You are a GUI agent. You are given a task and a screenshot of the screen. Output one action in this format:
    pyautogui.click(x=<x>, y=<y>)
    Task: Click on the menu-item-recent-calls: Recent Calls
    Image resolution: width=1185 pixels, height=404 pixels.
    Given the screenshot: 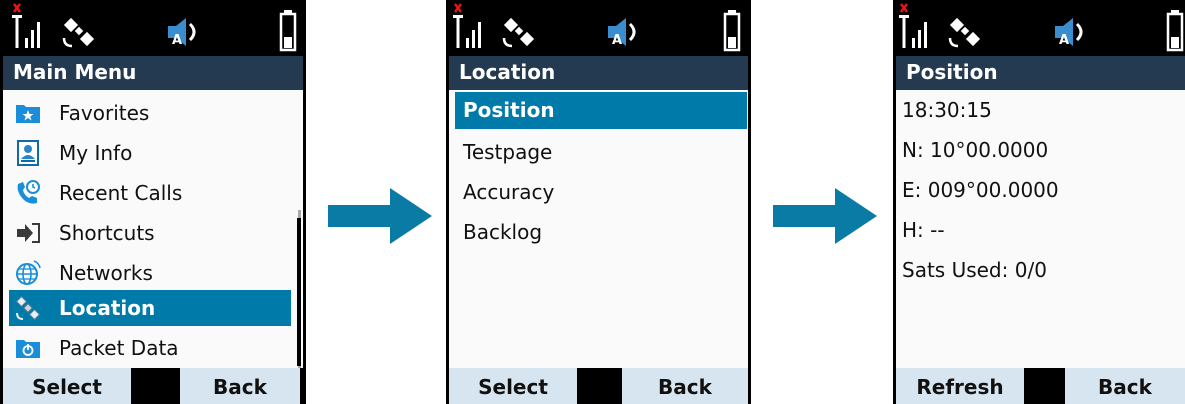 What is the action you would take?
    pyautogui.click(x=149, y=193)
    